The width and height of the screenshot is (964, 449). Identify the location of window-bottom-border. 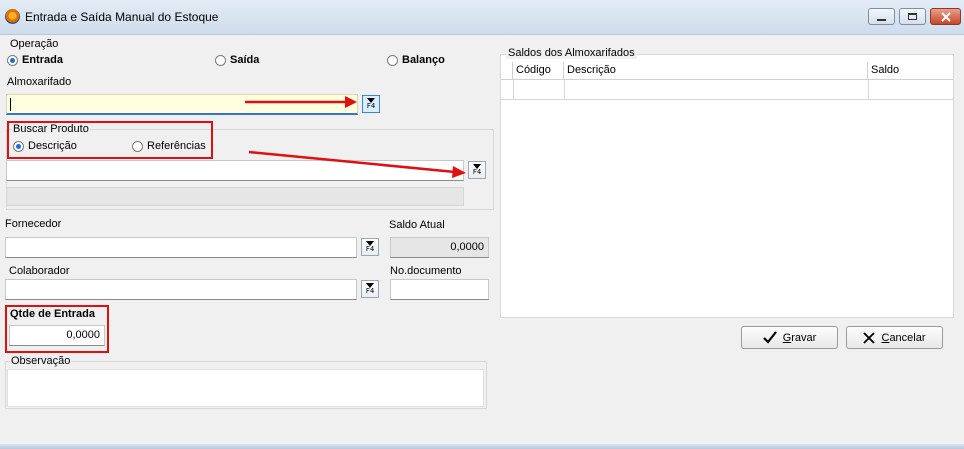
(482, 446).